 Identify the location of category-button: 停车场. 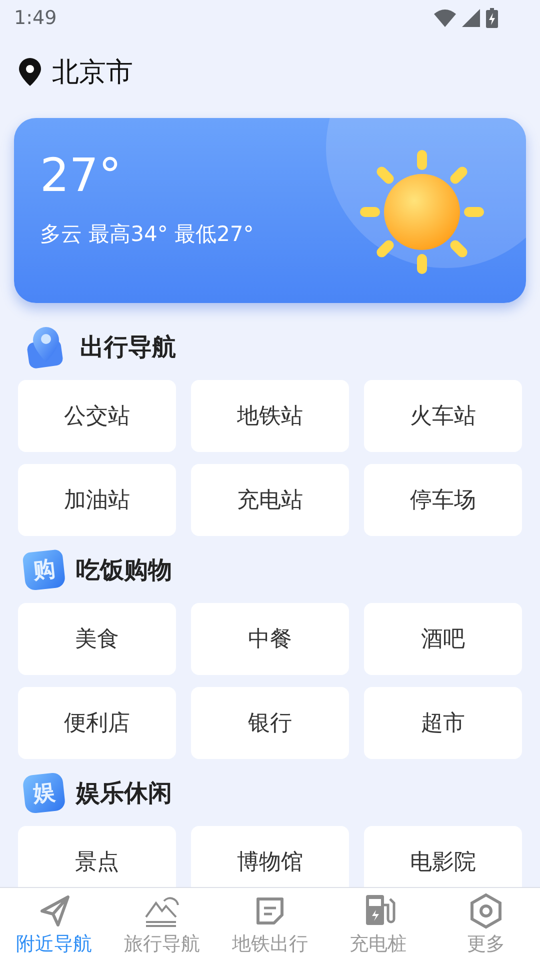
(443, 500).